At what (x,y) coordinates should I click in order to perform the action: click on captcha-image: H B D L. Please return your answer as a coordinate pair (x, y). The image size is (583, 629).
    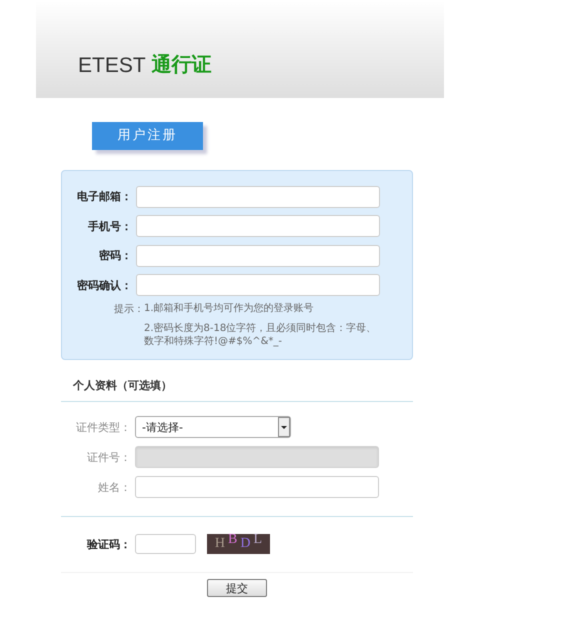
    Looking at the image, I should click on (238, 544).